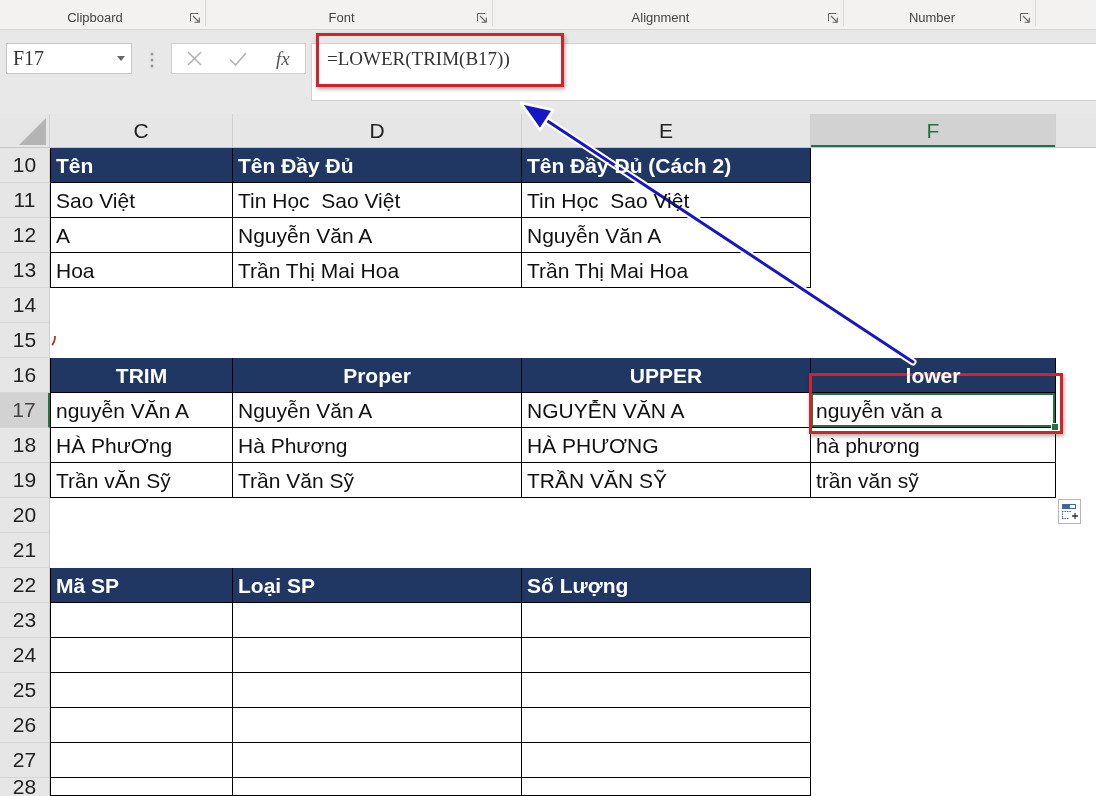 The height and width of the screenshot is (796, 1096). What do you see at coordinates (25, 270) in the screenshot?
I see `row-header: 13` at bounding box center [25, 270].